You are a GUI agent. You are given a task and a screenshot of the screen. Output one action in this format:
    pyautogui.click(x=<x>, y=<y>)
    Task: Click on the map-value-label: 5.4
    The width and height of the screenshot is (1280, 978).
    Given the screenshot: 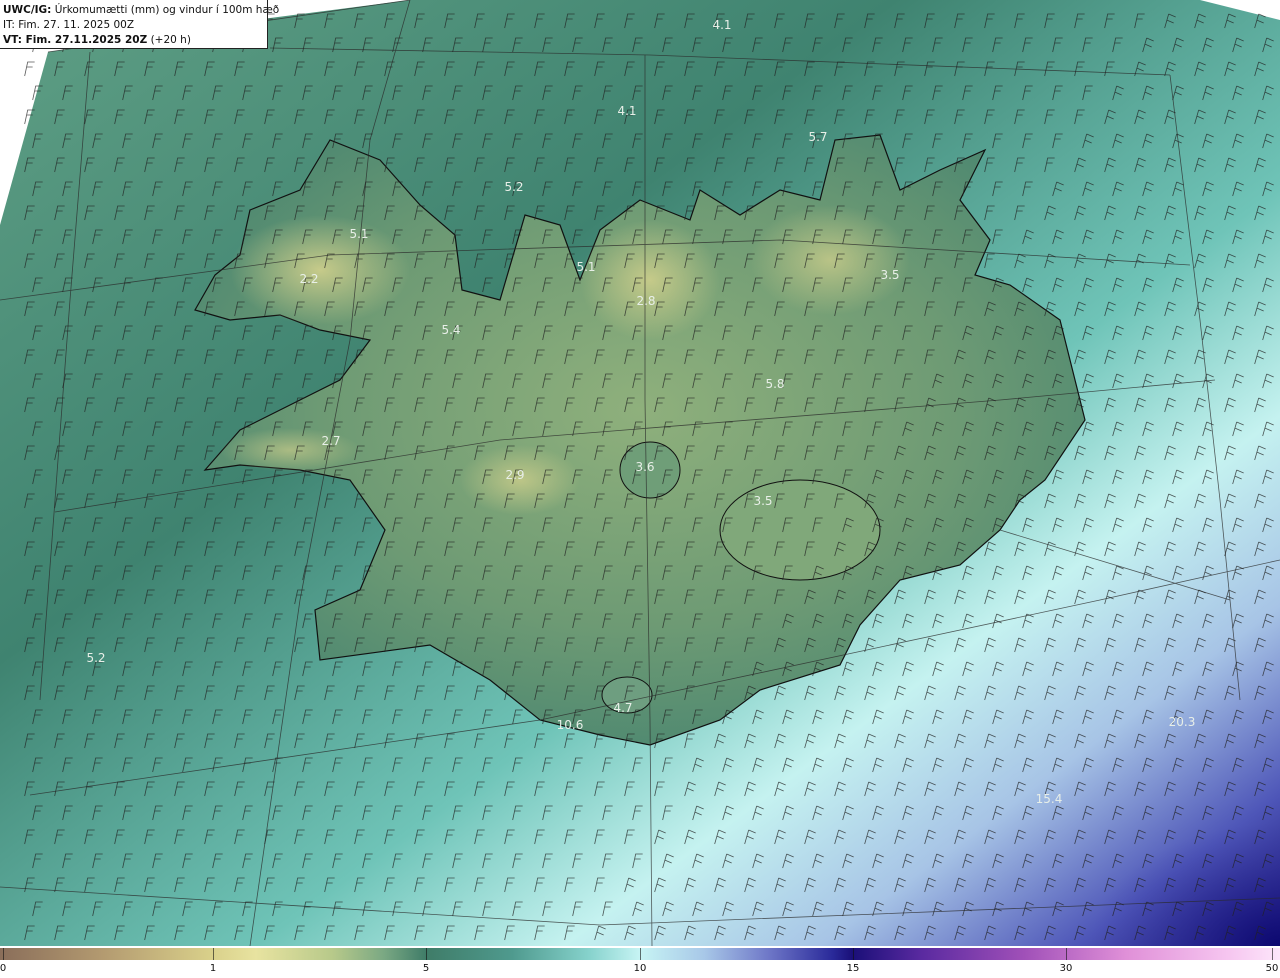 What is the action you would take?
    pyautogui.click(x=450, y=330)
    